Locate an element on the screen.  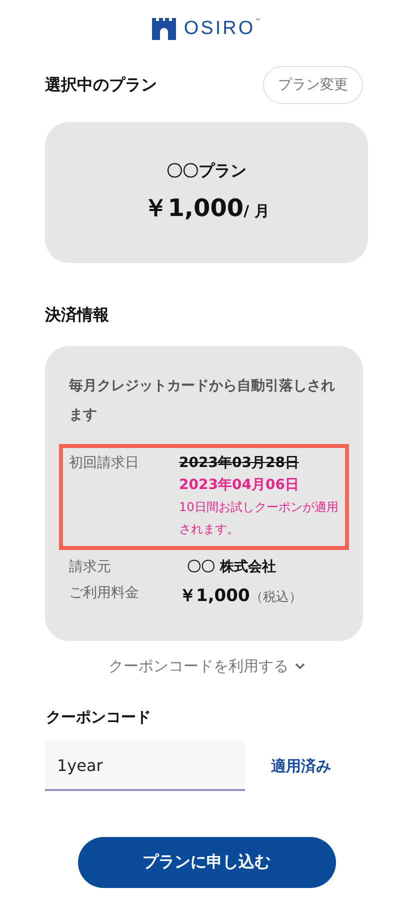
section-title: 選択中のプラン is located at coordinates (101, 85).